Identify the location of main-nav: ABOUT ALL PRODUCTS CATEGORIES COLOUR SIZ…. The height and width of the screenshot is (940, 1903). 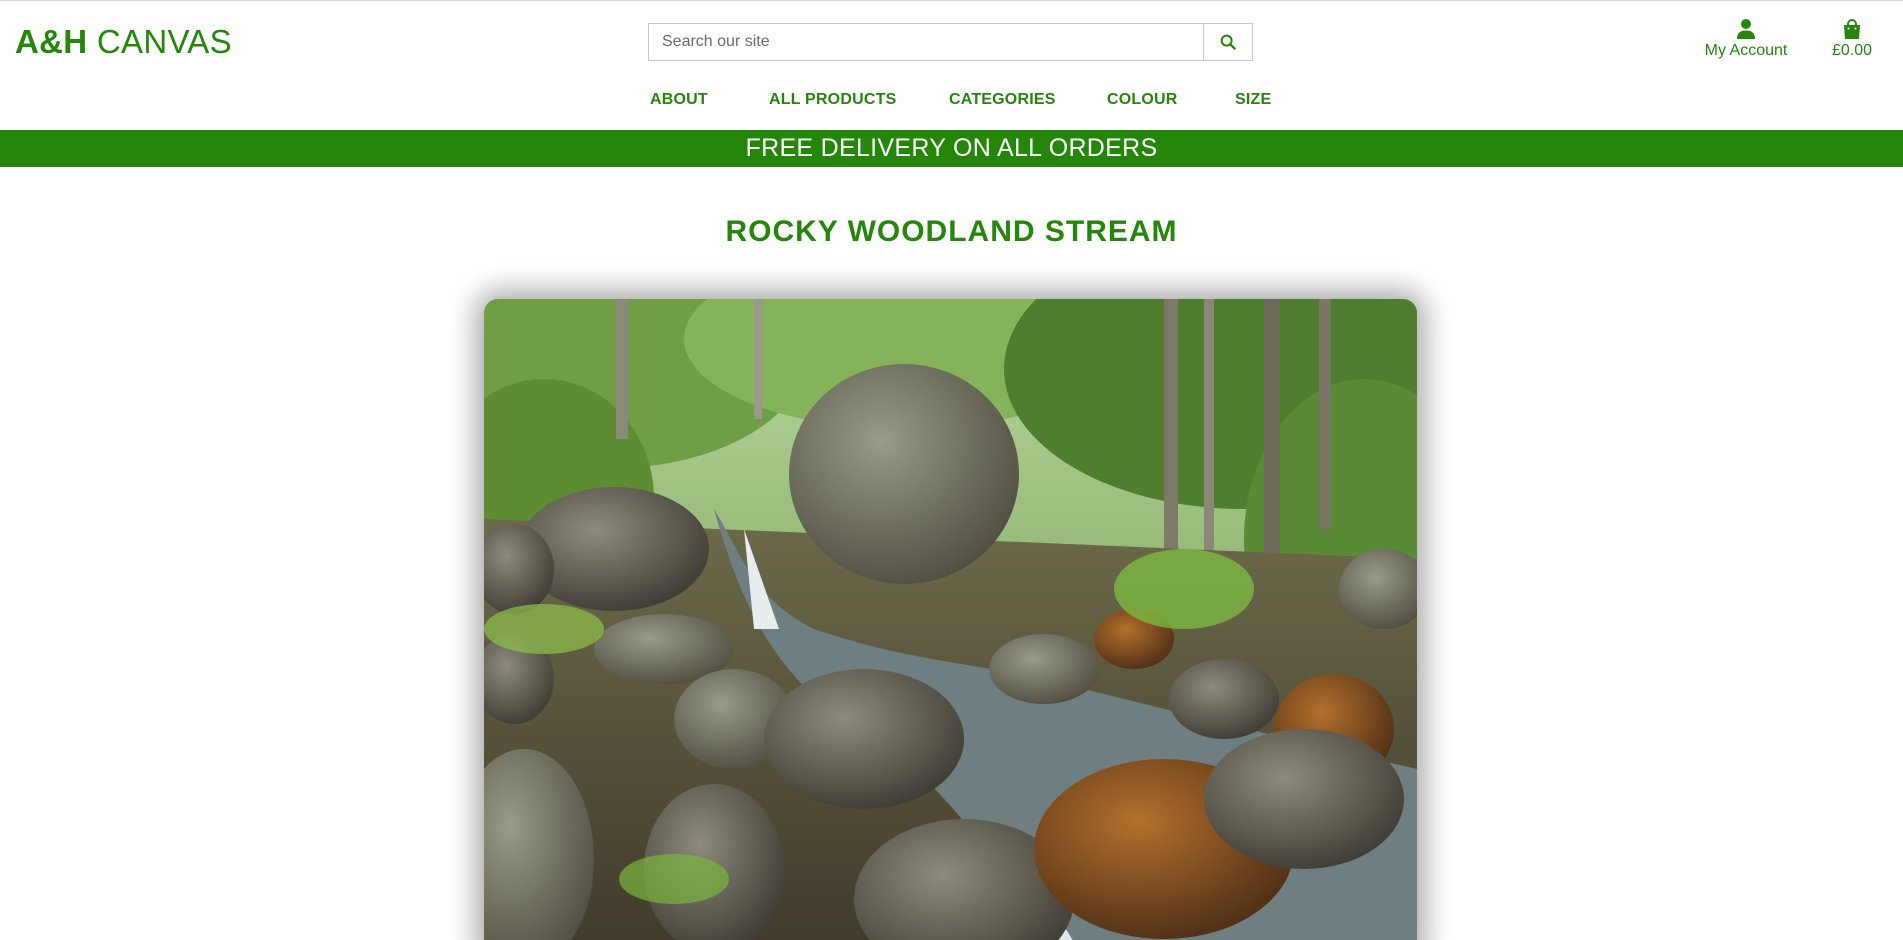
(951, 103).